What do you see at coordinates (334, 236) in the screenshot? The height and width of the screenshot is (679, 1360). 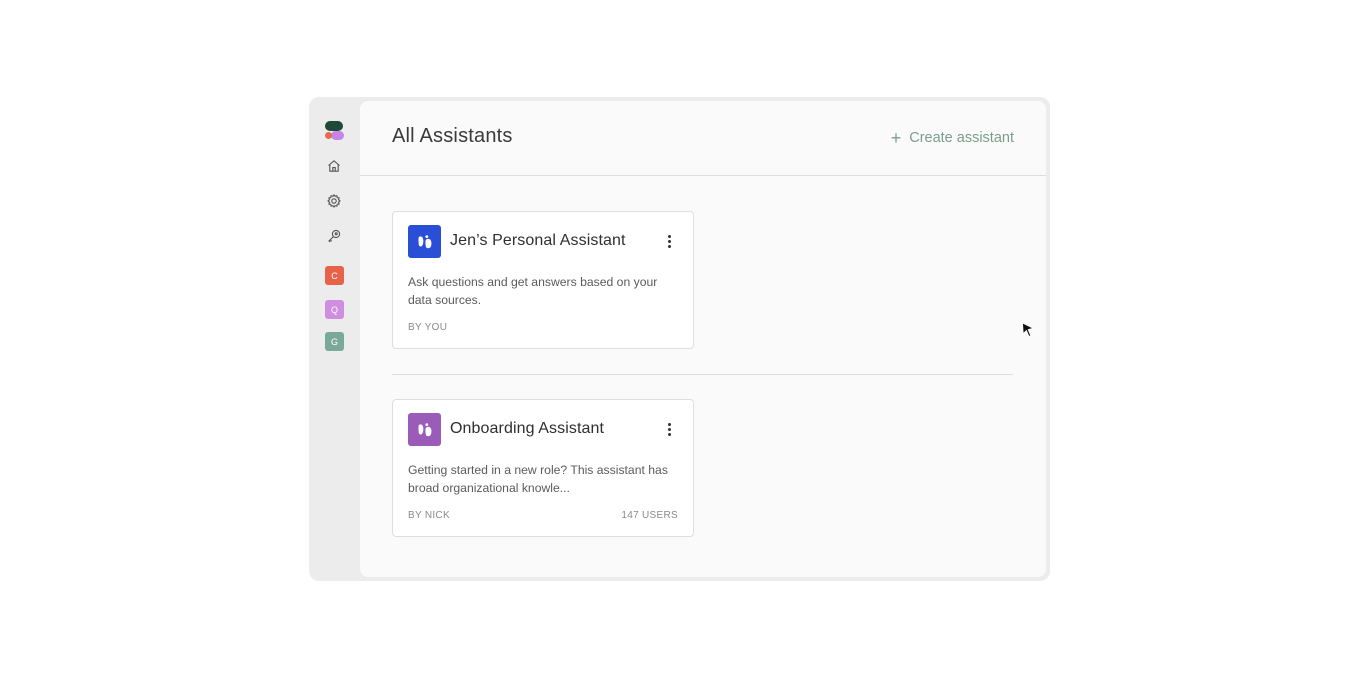 I see `key-icon` at bounding box center [334, 236].